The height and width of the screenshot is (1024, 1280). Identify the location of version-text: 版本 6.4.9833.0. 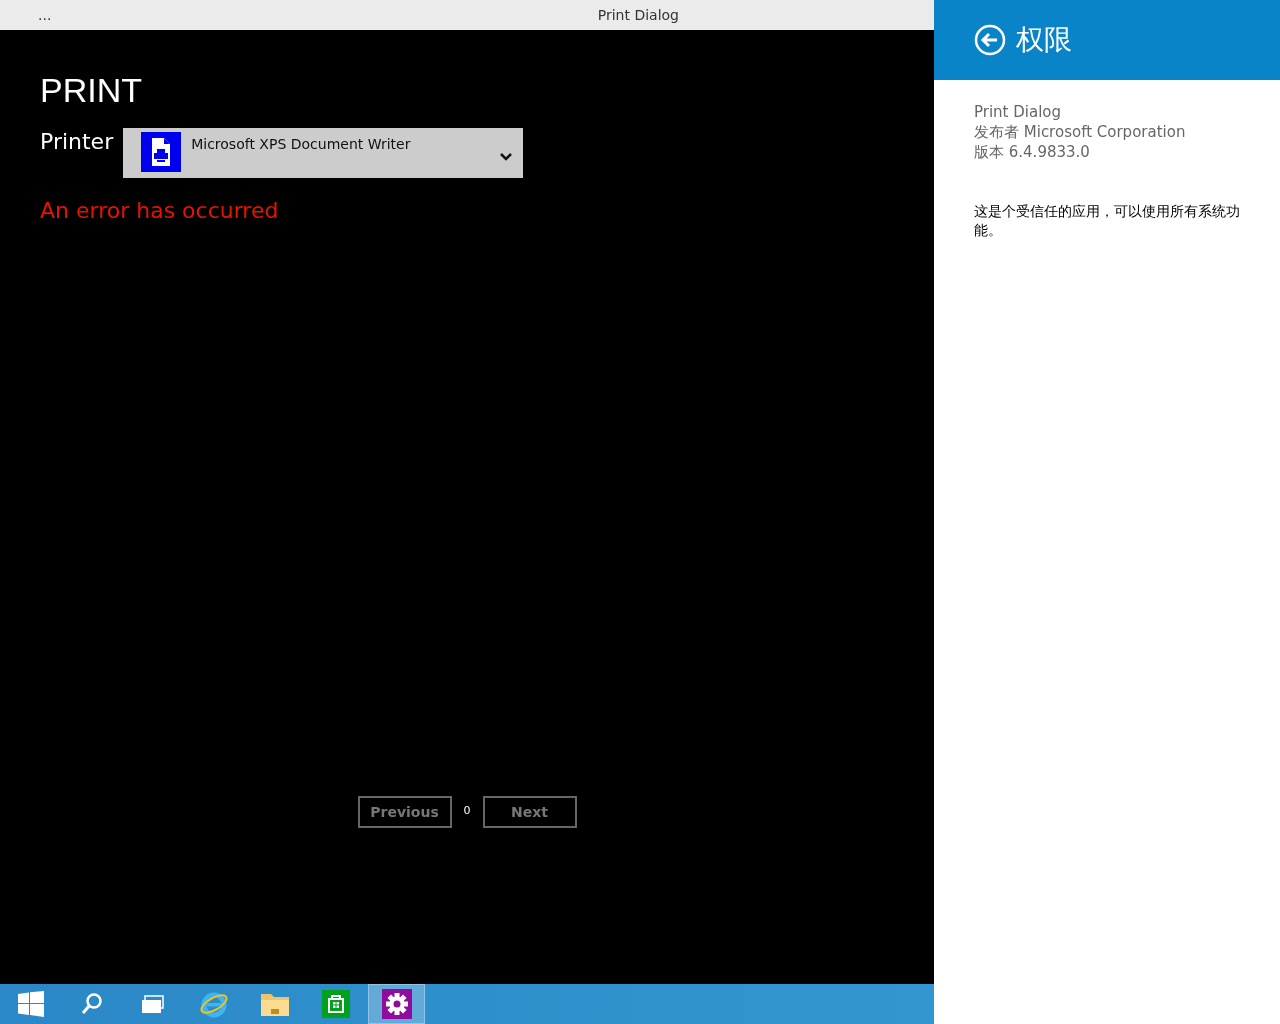
(1032, 152).